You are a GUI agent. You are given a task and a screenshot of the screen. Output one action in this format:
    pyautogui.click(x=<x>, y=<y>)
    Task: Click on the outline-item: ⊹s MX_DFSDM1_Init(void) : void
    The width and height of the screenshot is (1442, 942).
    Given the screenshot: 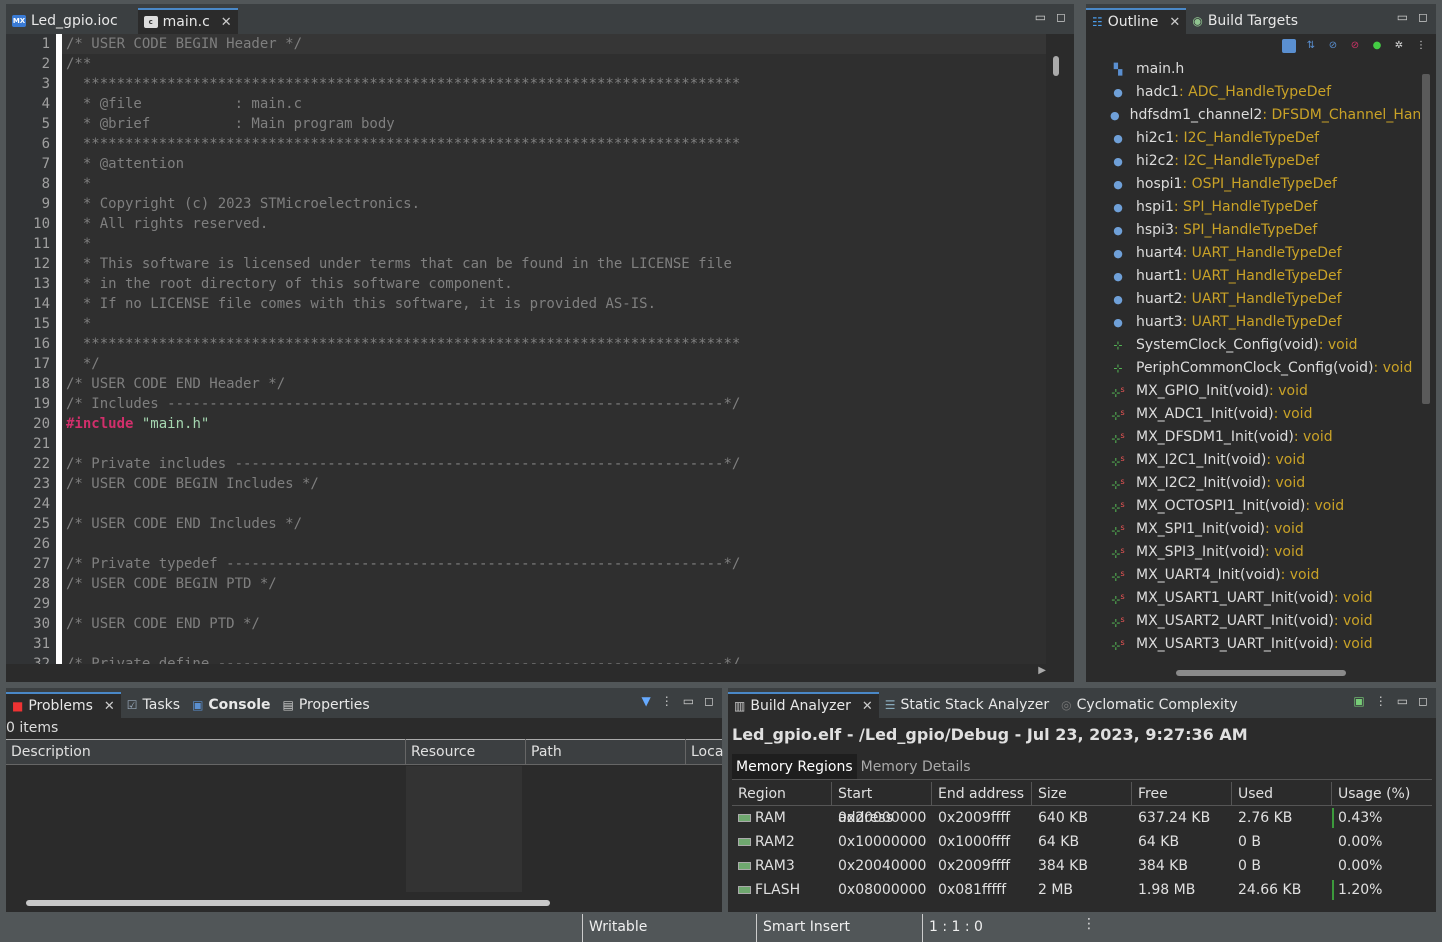 What is the action you would take?
    pyautogui.click(x=1253, y=437)
    